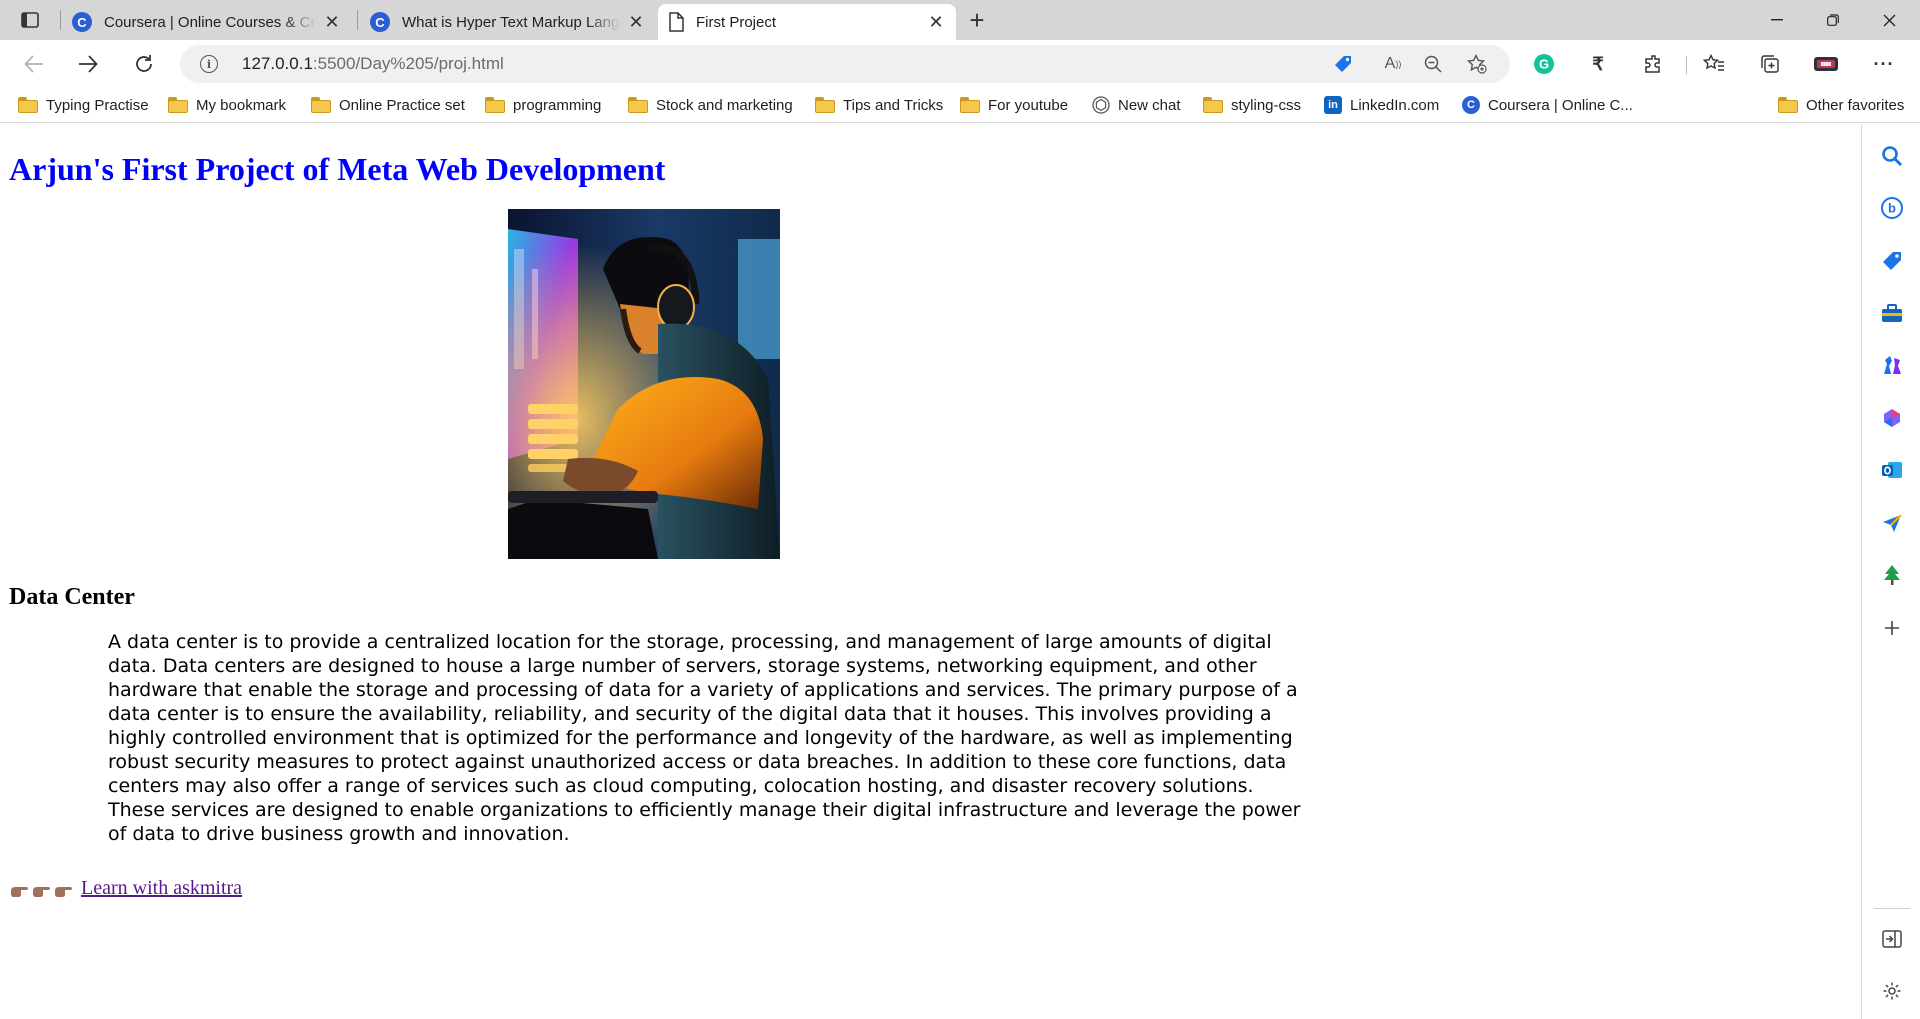  What do you see at coordinates (1101, 105) in the screenshot?
I see `chatgpt-icon` at bounding box center [1101, 105].